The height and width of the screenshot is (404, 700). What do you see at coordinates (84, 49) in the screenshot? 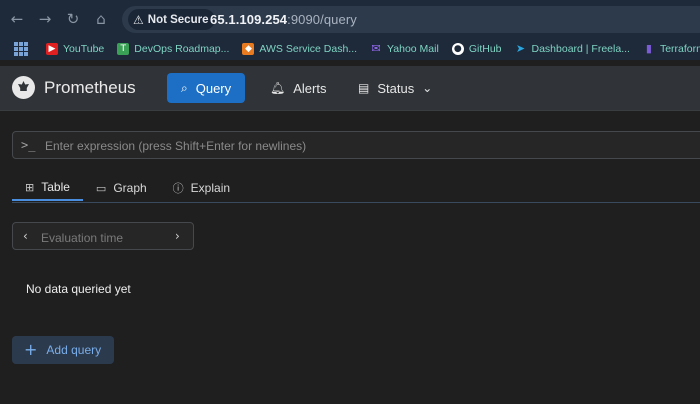
I see `bookmark-label: YouTube` at bounding box center [84, 49].